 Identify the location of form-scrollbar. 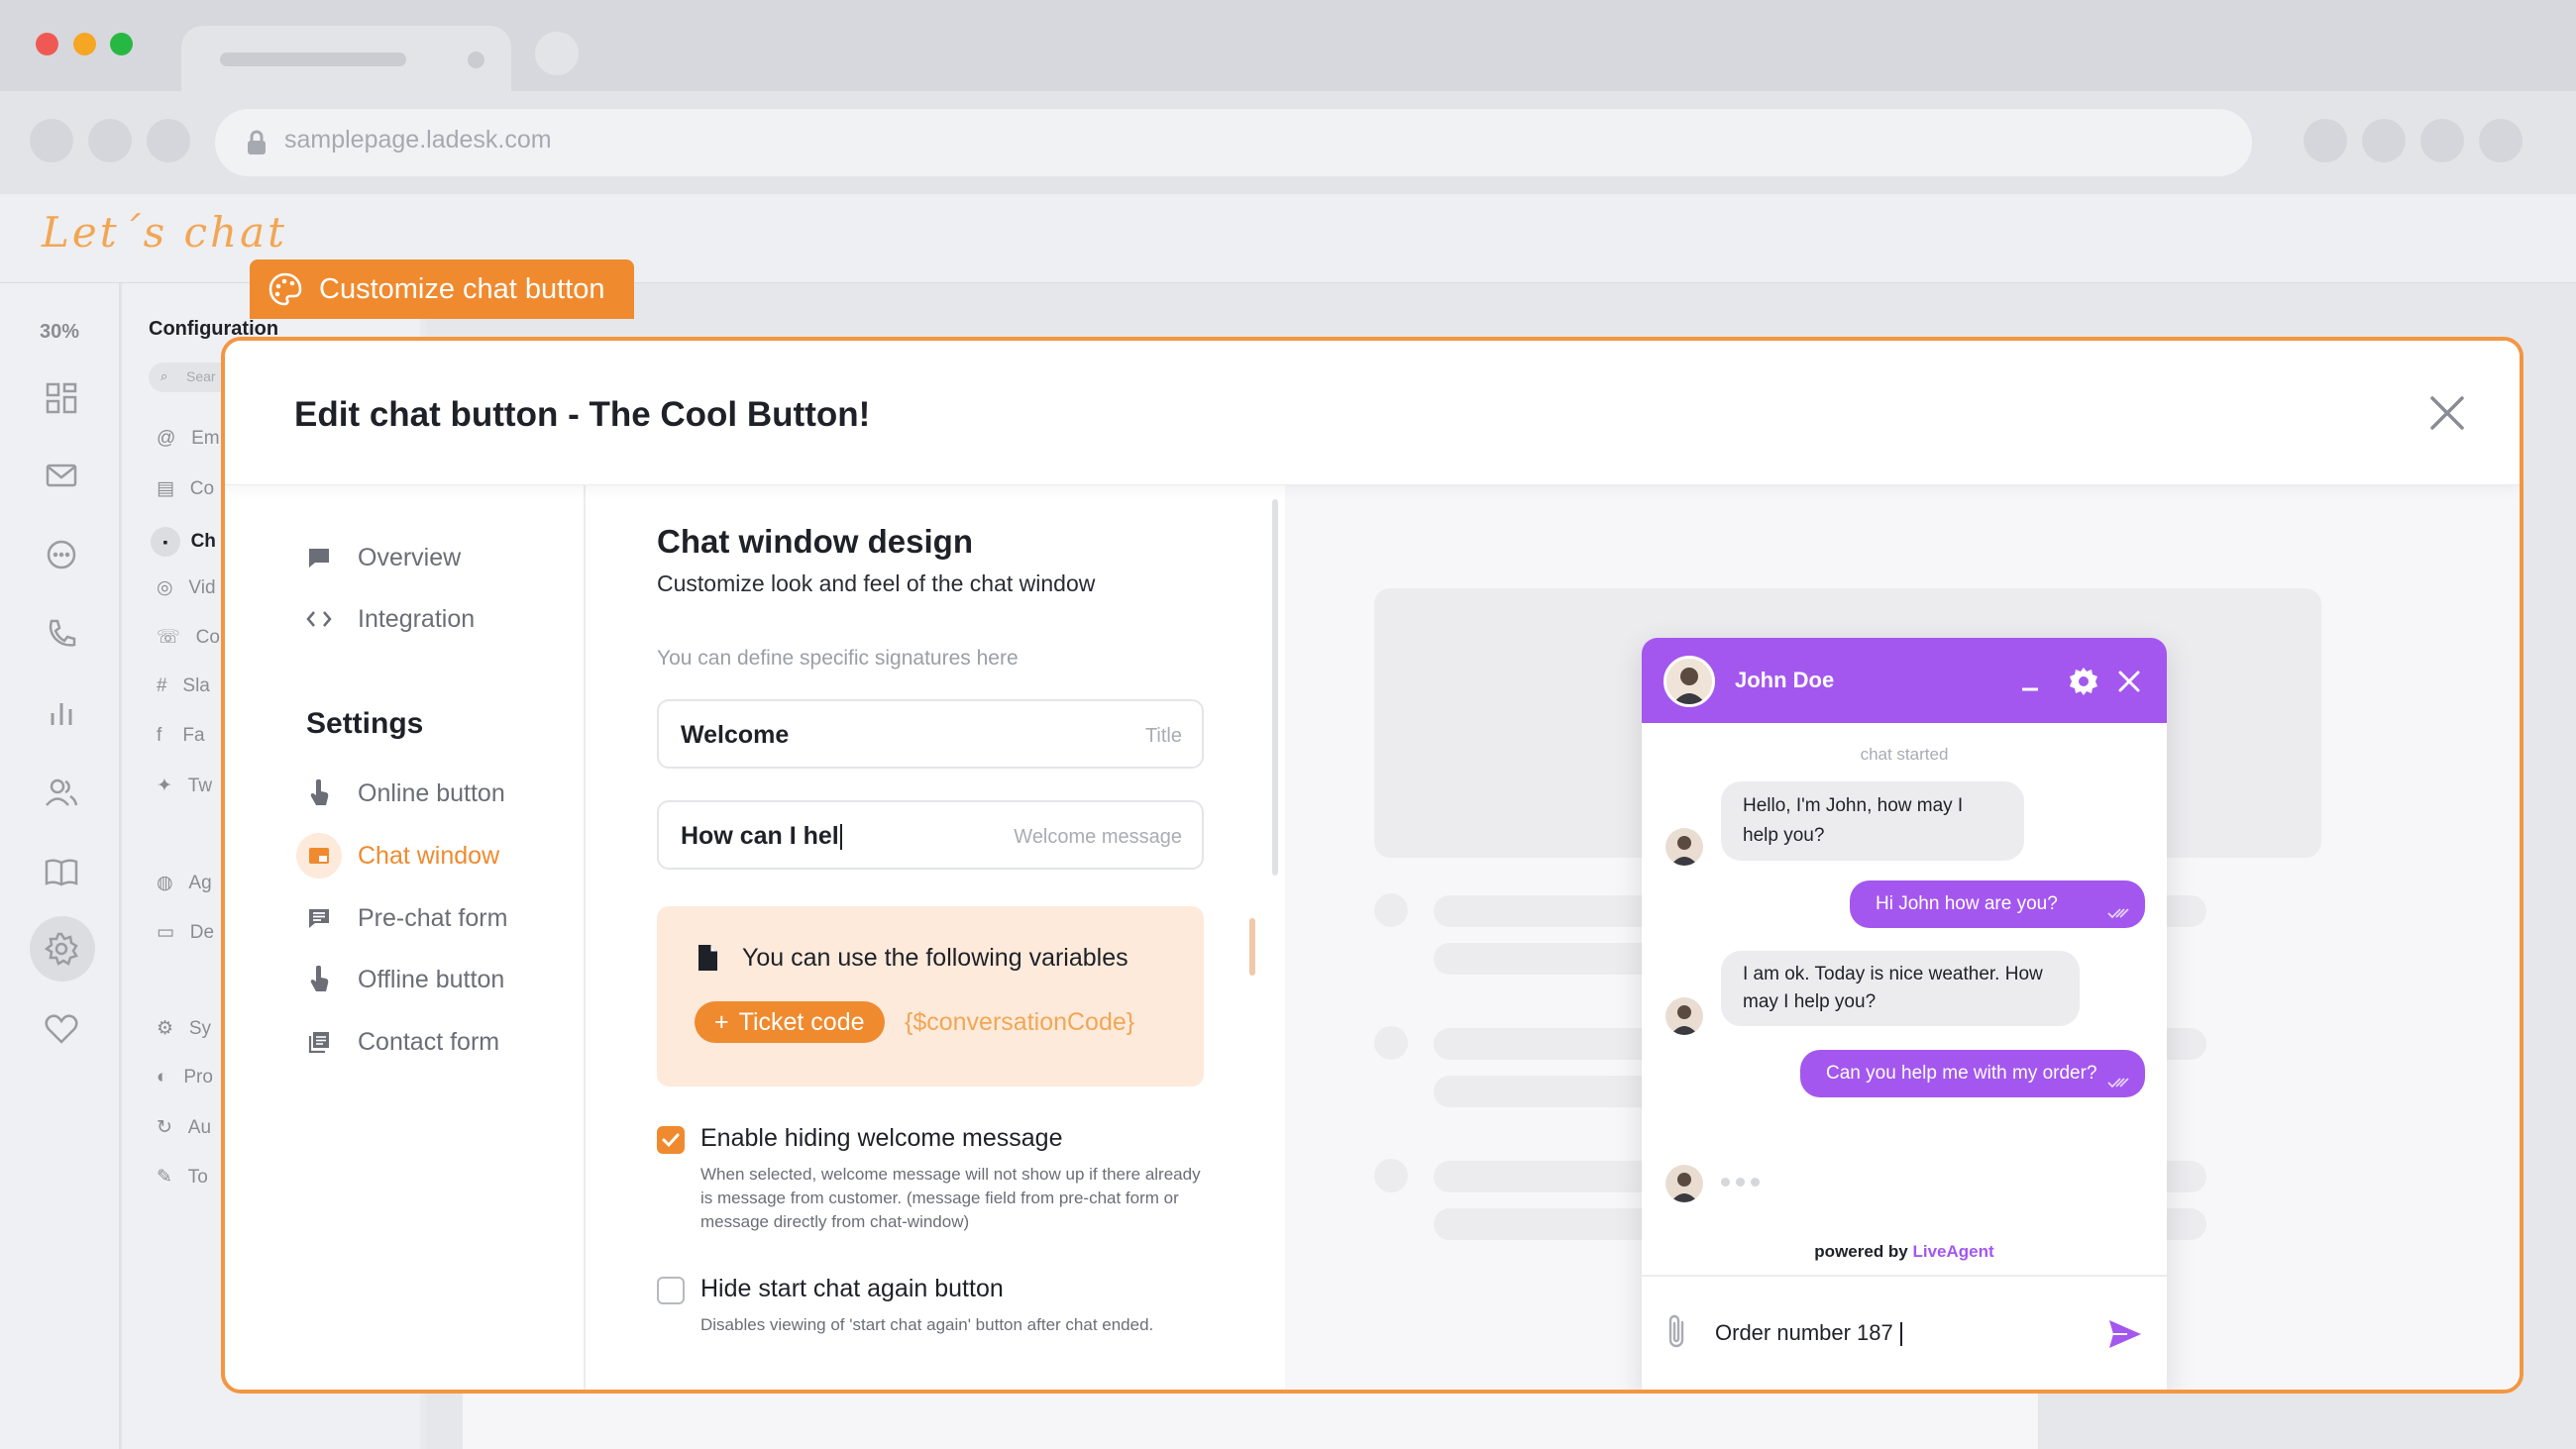
(1275, 687).